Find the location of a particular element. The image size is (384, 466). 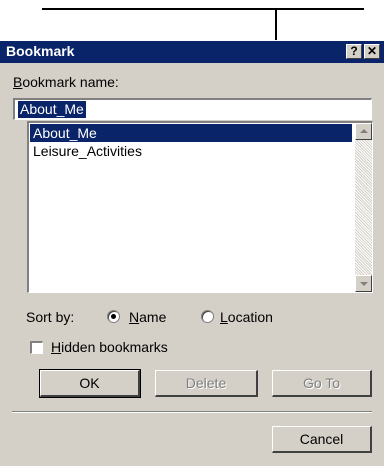

bookmark-name-value: About_Me is located at coordinates (52, 109).